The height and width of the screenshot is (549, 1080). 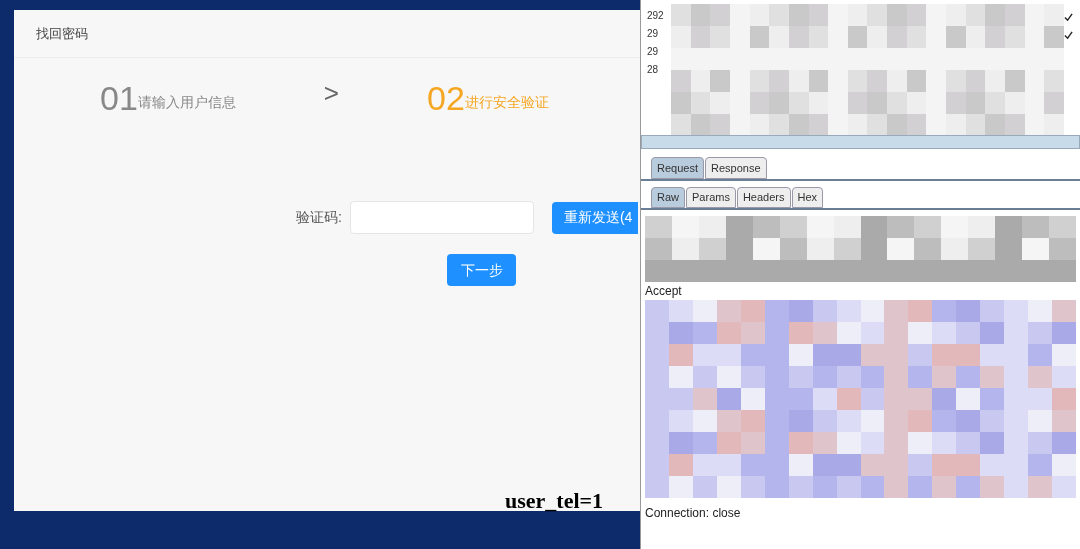 I want to click on message-tab: Request, so click(x=677, y=168).